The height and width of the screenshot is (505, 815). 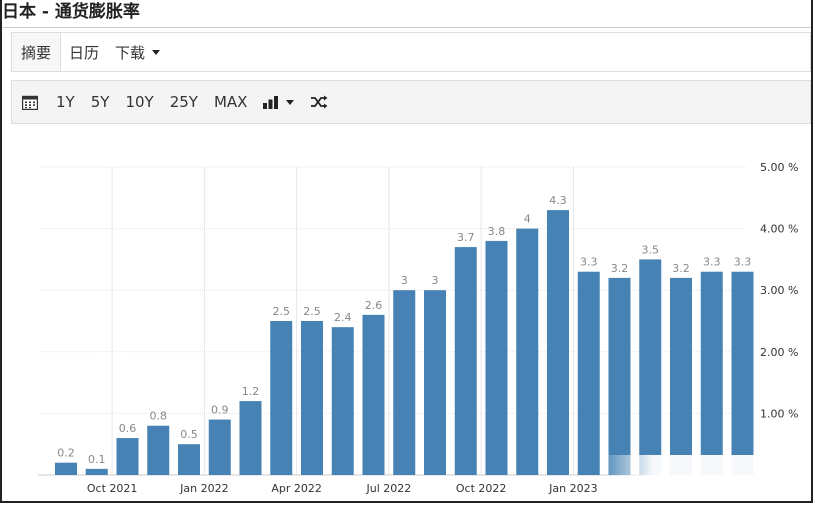 I want to click on tab-download-label: 下载, so click(x=130, y=52).